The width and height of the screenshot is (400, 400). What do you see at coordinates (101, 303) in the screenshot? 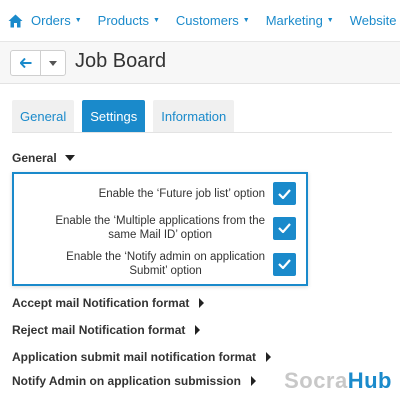
I see `section-accept-mail-title: Accept mail Notification format` at bounding box center [101, 303].